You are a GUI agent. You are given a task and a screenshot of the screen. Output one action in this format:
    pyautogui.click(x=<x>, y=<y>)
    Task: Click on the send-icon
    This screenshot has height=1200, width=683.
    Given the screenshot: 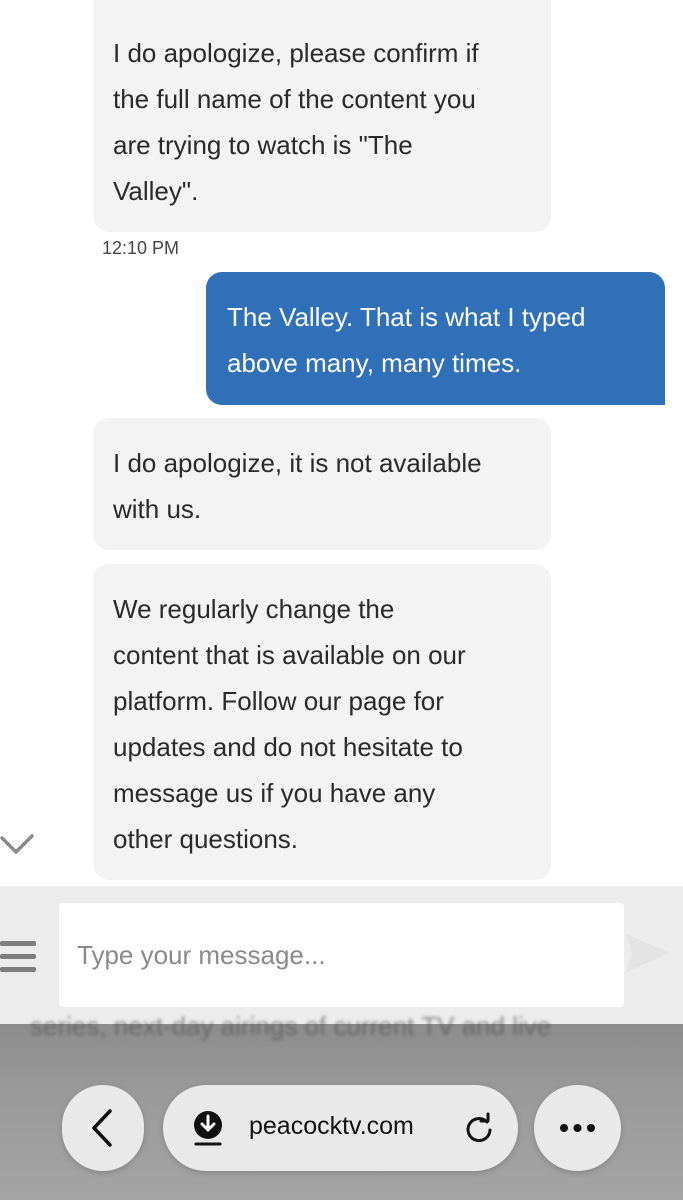 What is the action you would take?
    pyautogui.click(x=647, y=953)
    